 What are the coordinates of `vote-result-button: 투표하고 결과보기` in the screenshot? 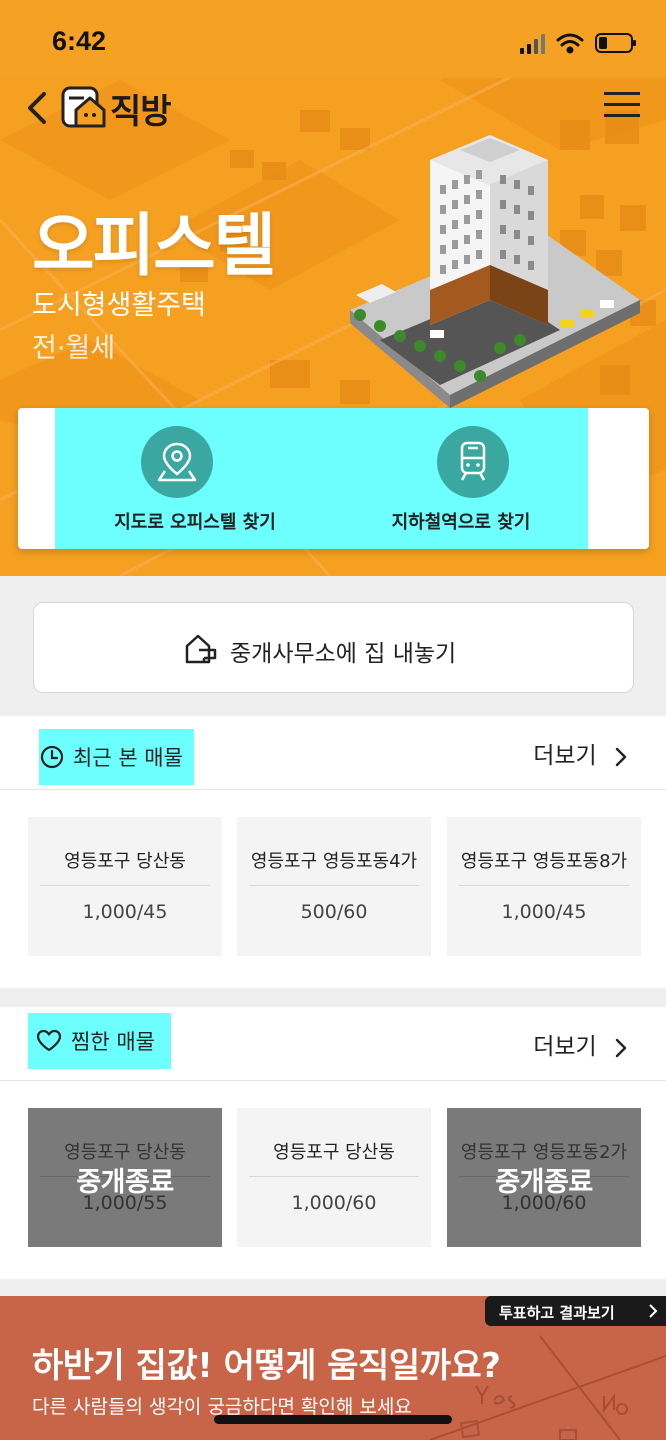 It's located at (575, 1311).